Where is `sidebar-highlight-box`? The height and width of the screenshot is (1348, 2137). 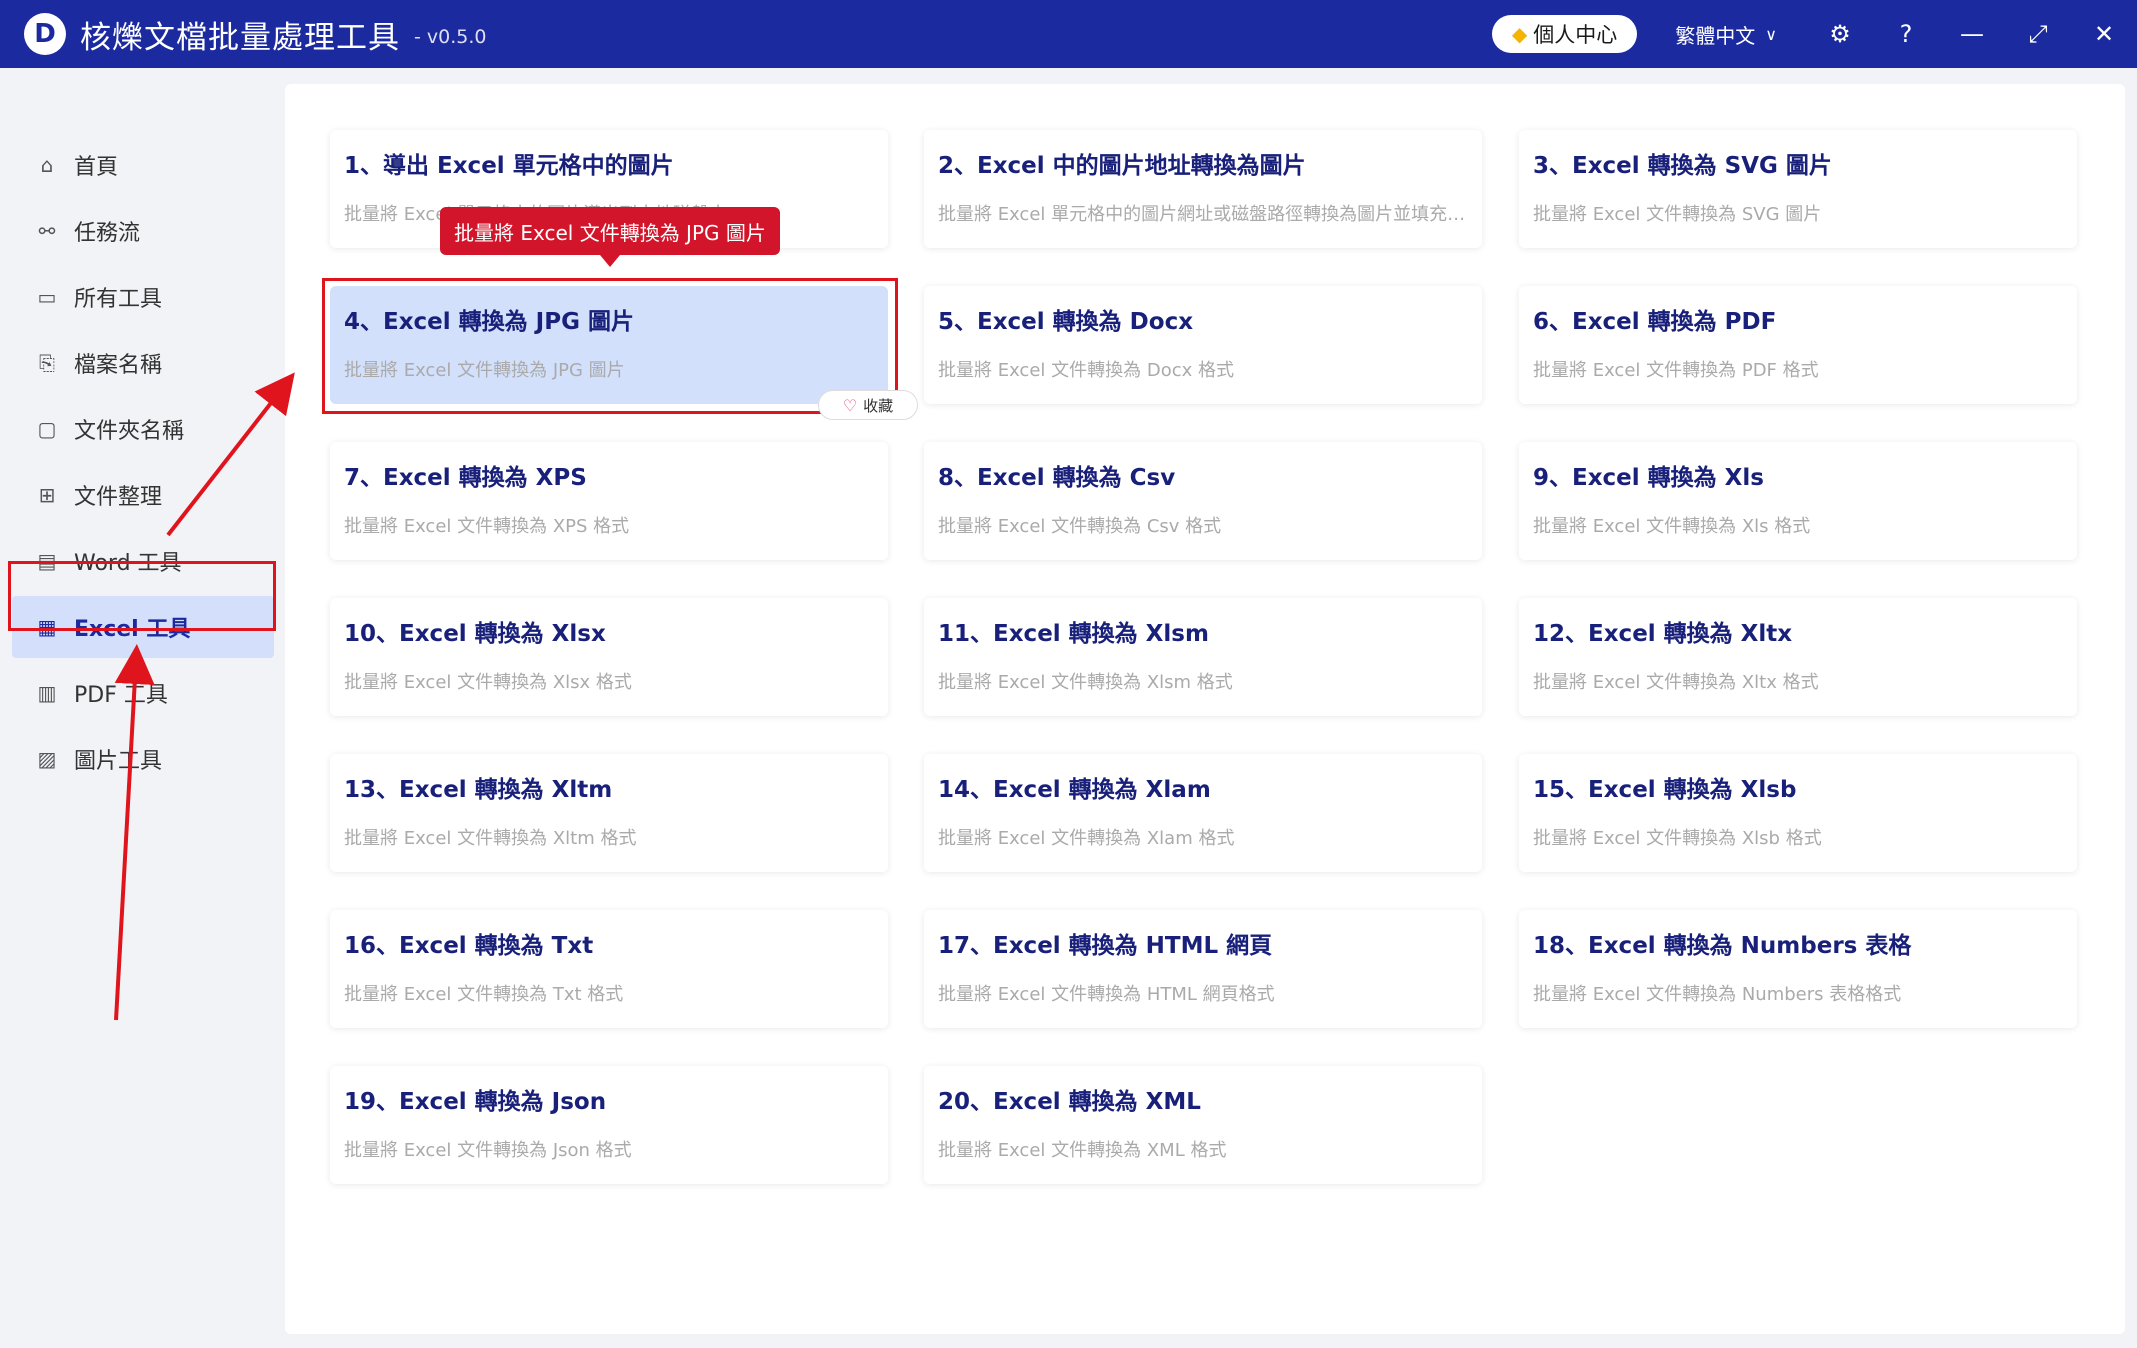 sidebar-highlight-box is located at coordinates (142, 596).